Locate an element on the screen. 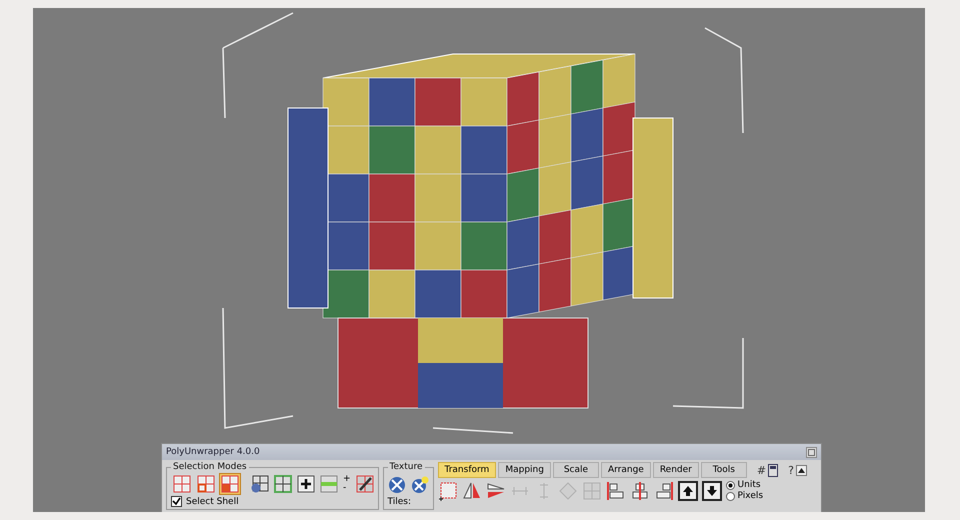  unit-radio: Units is located at coordinates (745, 485).